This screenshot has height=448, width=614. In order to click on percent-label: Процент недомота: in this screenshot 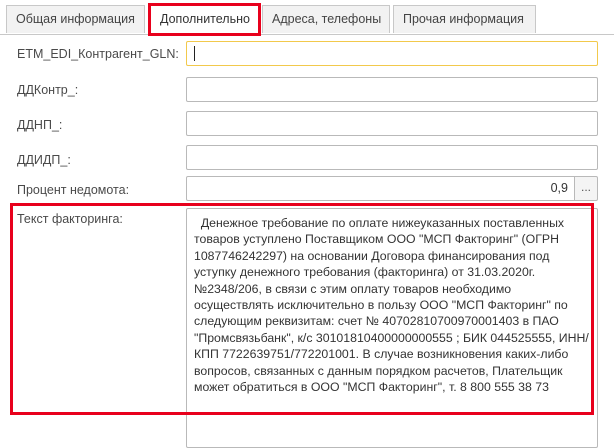, I will do `click(73, 190)`.